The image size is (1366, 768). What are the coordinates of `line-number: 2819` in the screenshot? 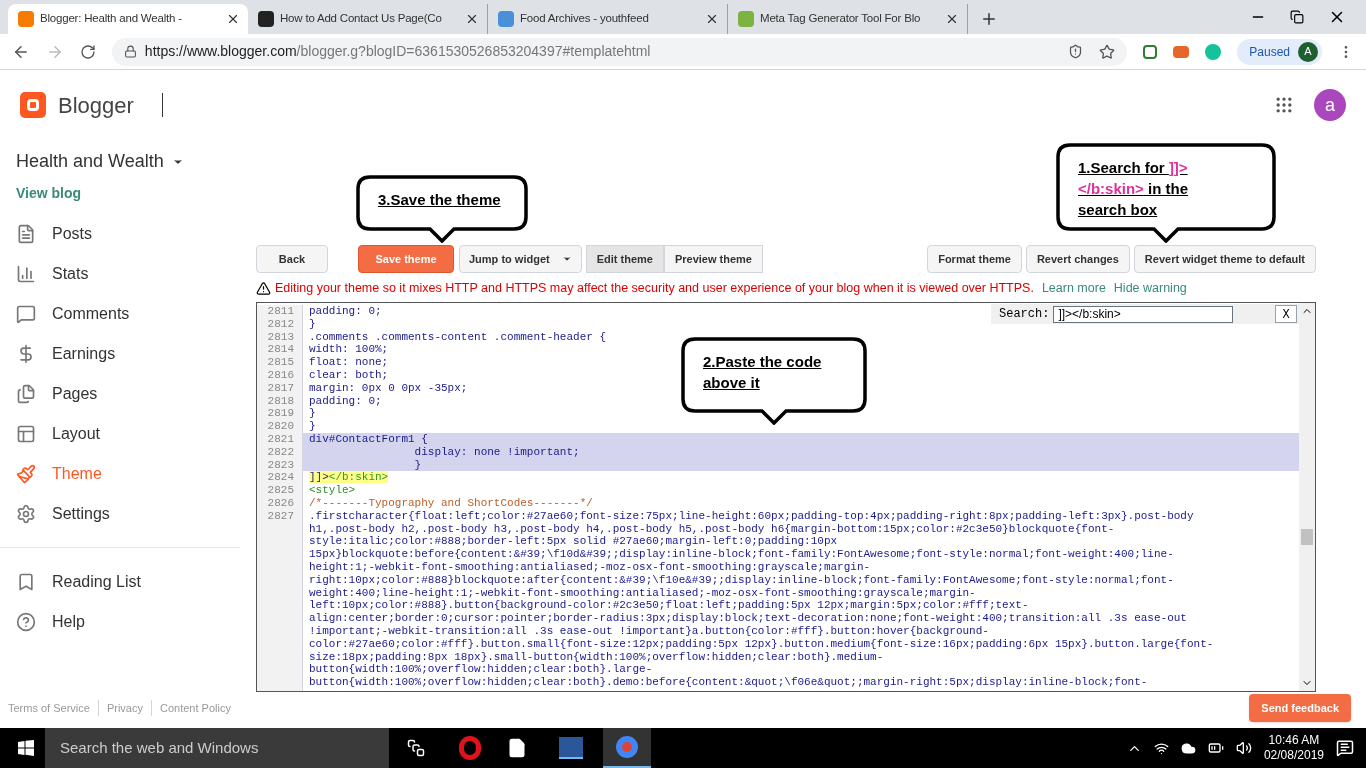 It's located at (280, 414).